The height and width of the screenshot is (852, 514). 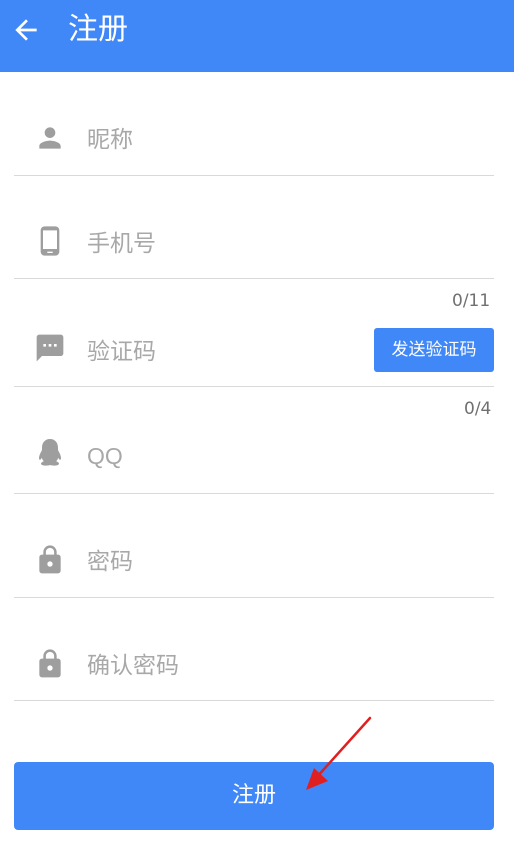 What do you see at coordinates (110, 562) in the screenshot?
I see `password-placeholder: 密码` at bounding box center [110, 562].